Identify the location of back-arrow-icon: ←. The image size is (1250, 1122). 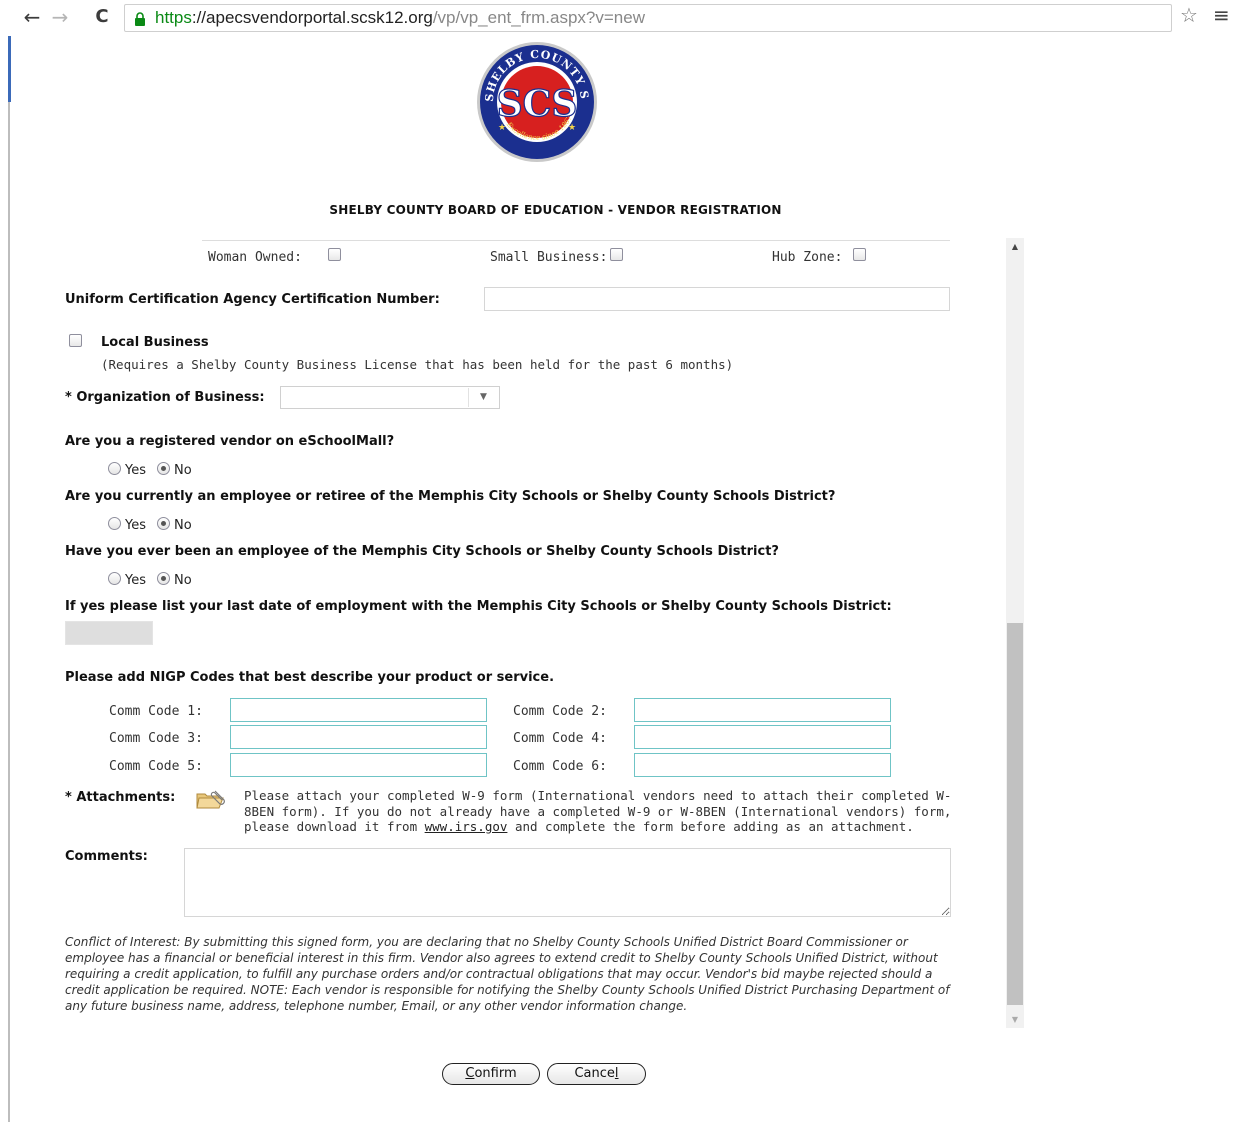
(32, 17).